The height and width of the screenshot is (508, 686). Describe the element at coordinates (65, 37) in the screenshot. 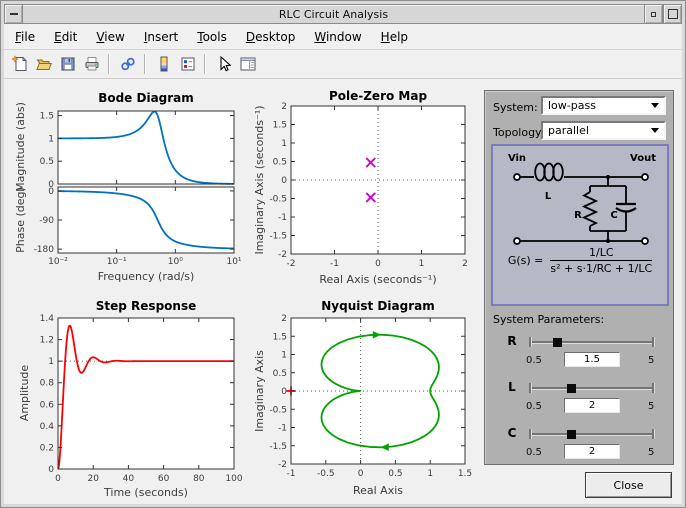

I see `menu-item-edit: Edit` at that location.